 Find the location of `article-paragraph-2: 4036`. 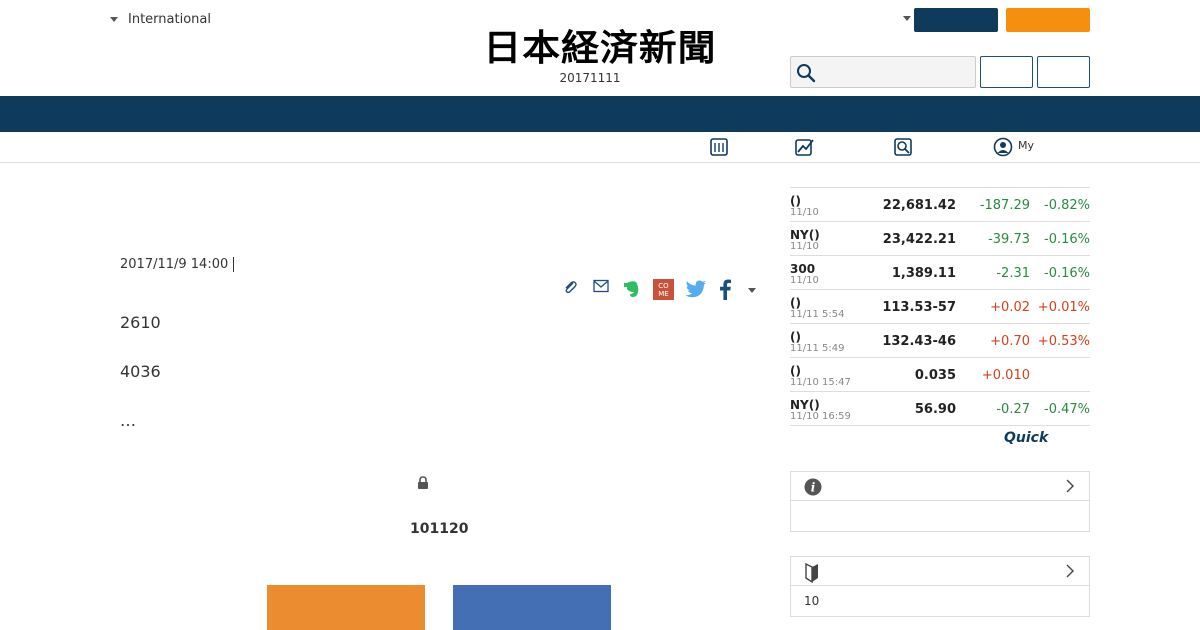

article-paragraph-2: 4036 is located at coordinates (140, 371).